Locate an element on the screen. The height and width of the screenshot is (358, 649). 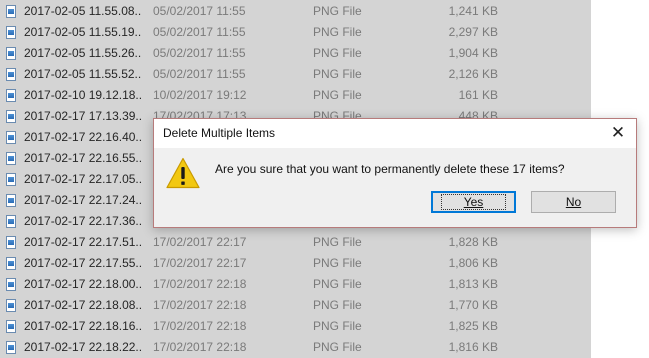
warning-icon is located at coordinates (183, 173).